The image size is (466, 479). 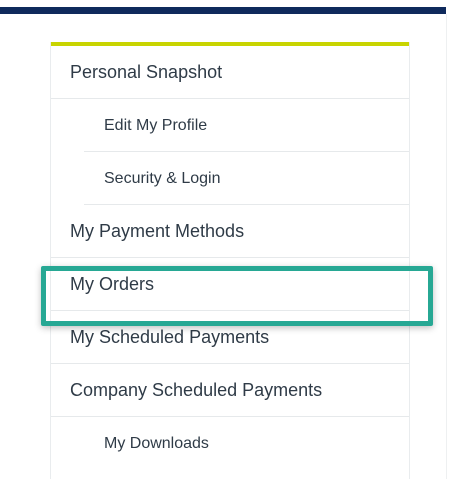 I want to click on sidebar-item-label: My Scheduled Payments, so click(x=170, y=337).